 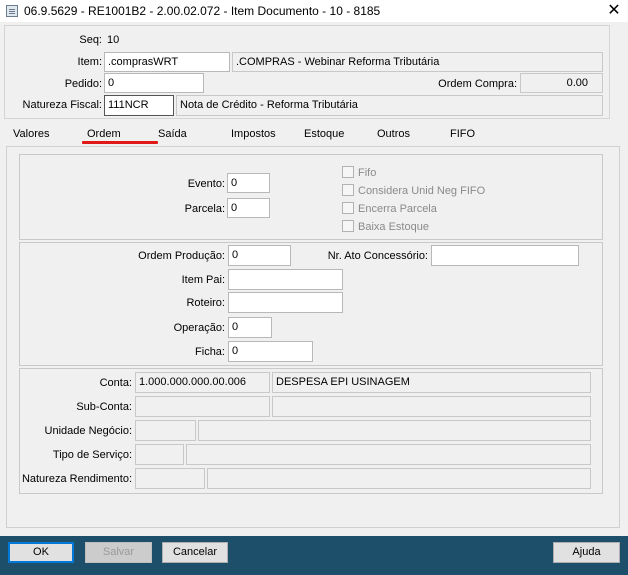 What do you see at coordinates (505, 255) in the screenshot?
I see `nr-ato-concessorio-field` at bounding box center [505, 255].